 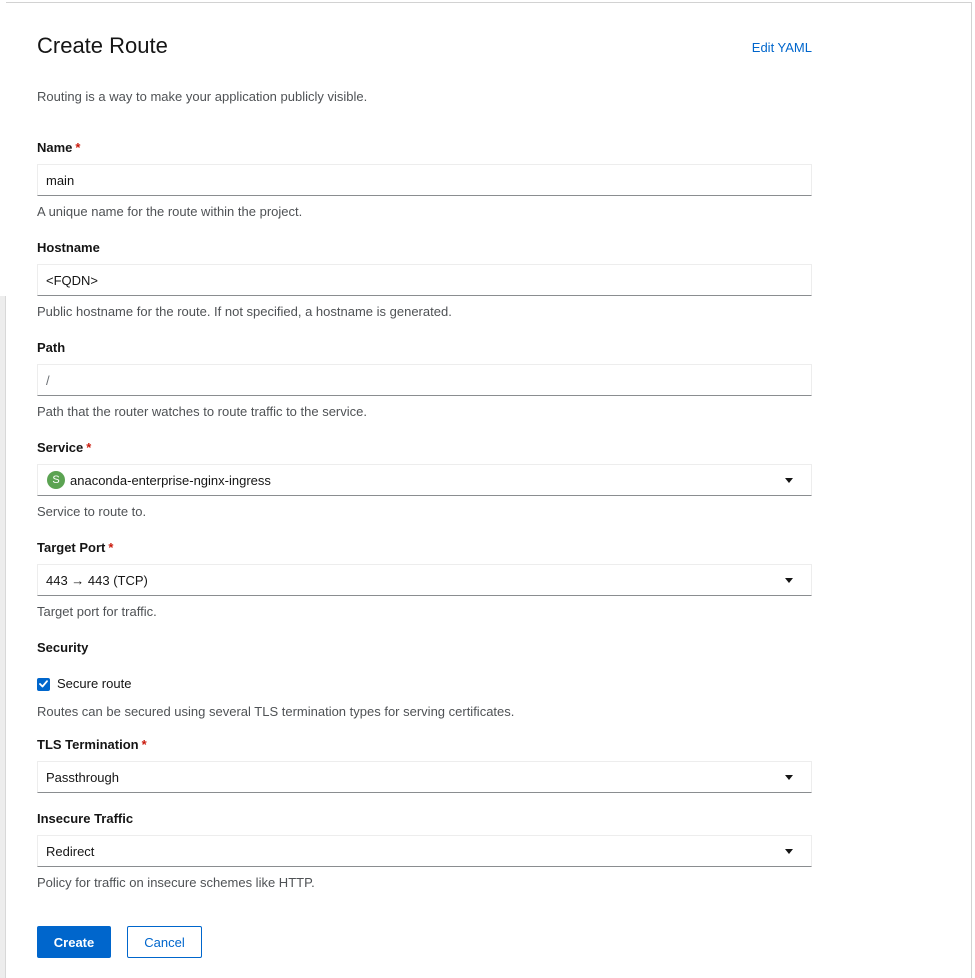 I want to click on target-port-required-marker: *, so click(x=111, y=547).